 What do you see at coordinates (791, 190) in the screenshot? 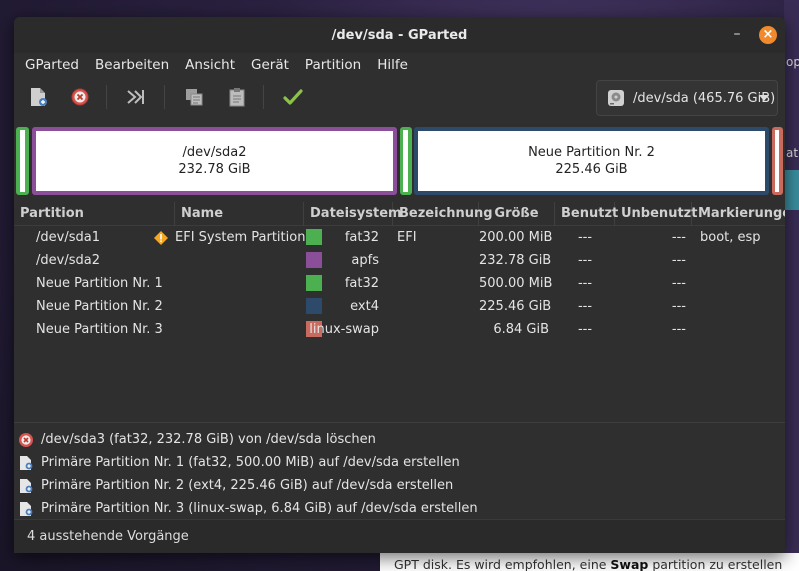
I see `background-button` at bounding box center [791, 190].